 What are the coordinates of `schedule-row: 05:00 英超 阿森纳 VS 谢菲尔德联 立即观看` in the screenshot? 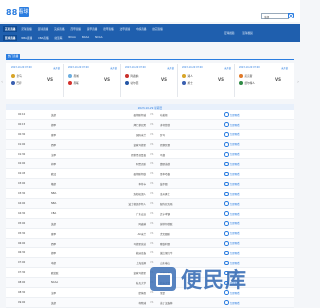 It's located at (150, 223).